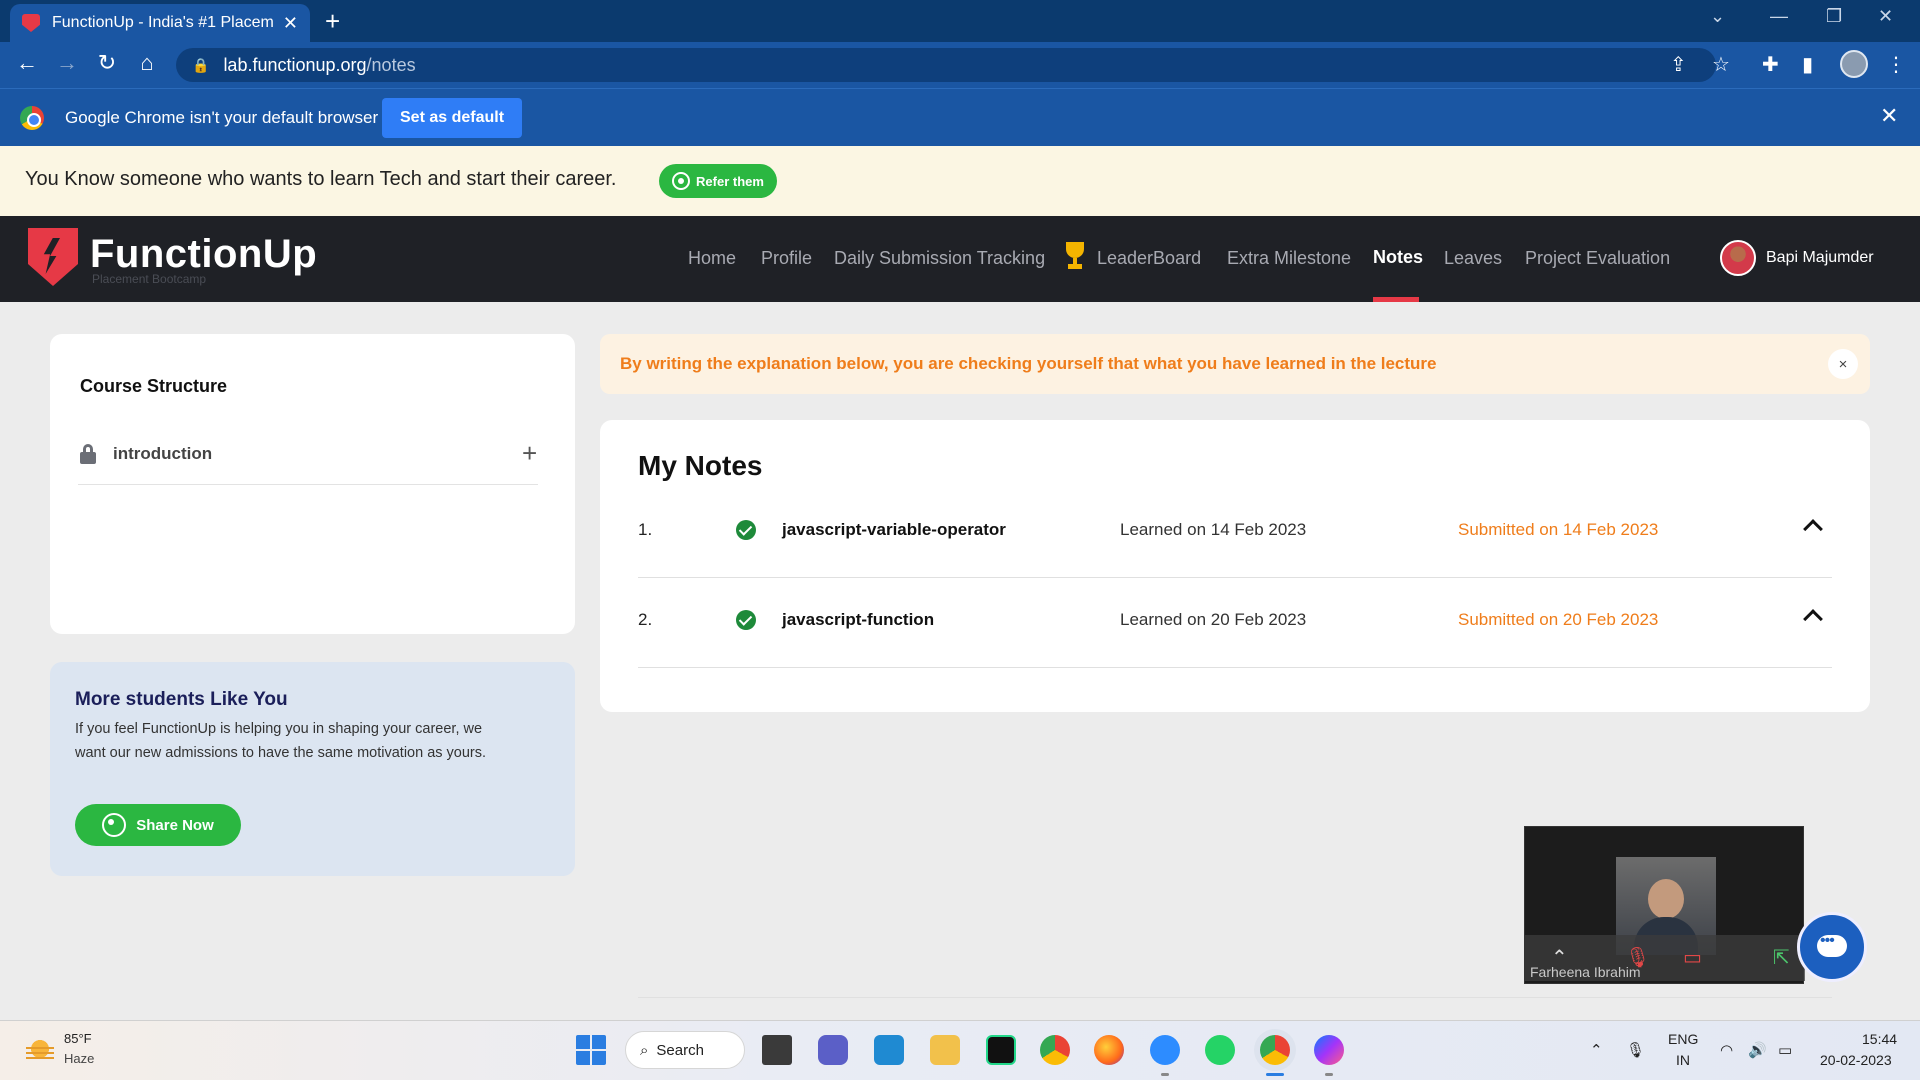 This screenshot has width=1920, height=1080. What do you see at coordinates (1678, 64) in the screenshot?
I see `share-icon: ⇪` at bounding box center [1678, 64].